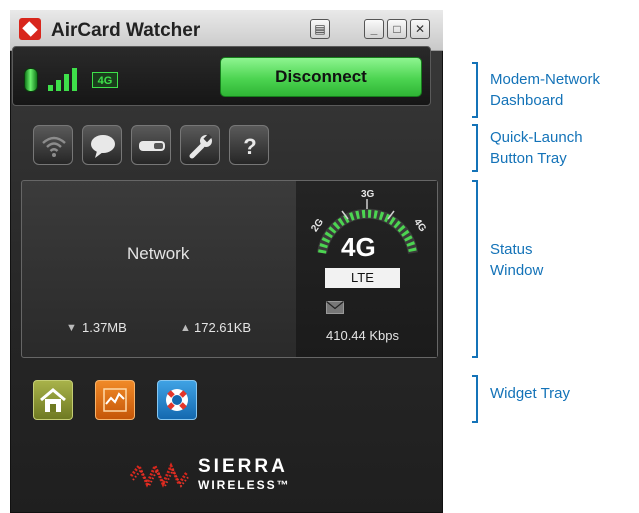  Describe the element at coordinates (185, 328) in the screenshot. I see `upload-arrow-icon: ▲` at that location.